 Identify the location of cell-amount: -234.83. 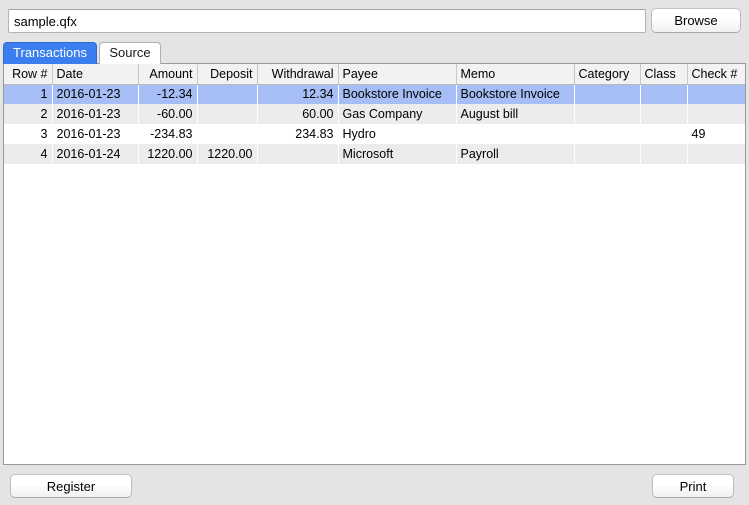
(167, 134).